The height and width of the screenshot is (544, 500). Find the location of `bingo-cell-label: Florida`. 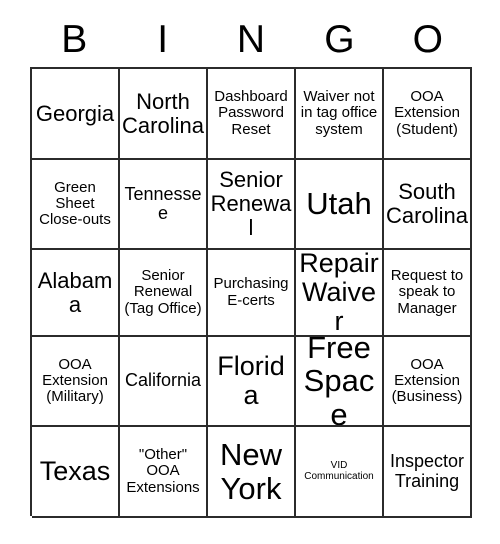

bingo-cell-label: Florida is located at coordinates (251, 380).